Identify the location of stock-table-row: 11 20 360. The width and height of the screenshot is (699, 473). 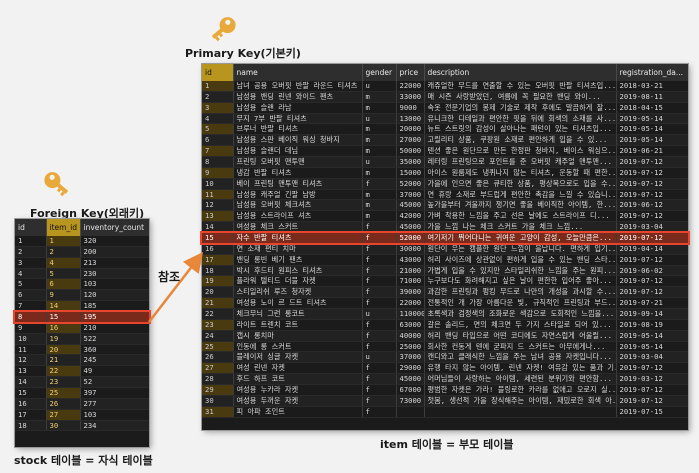
(82, 350).